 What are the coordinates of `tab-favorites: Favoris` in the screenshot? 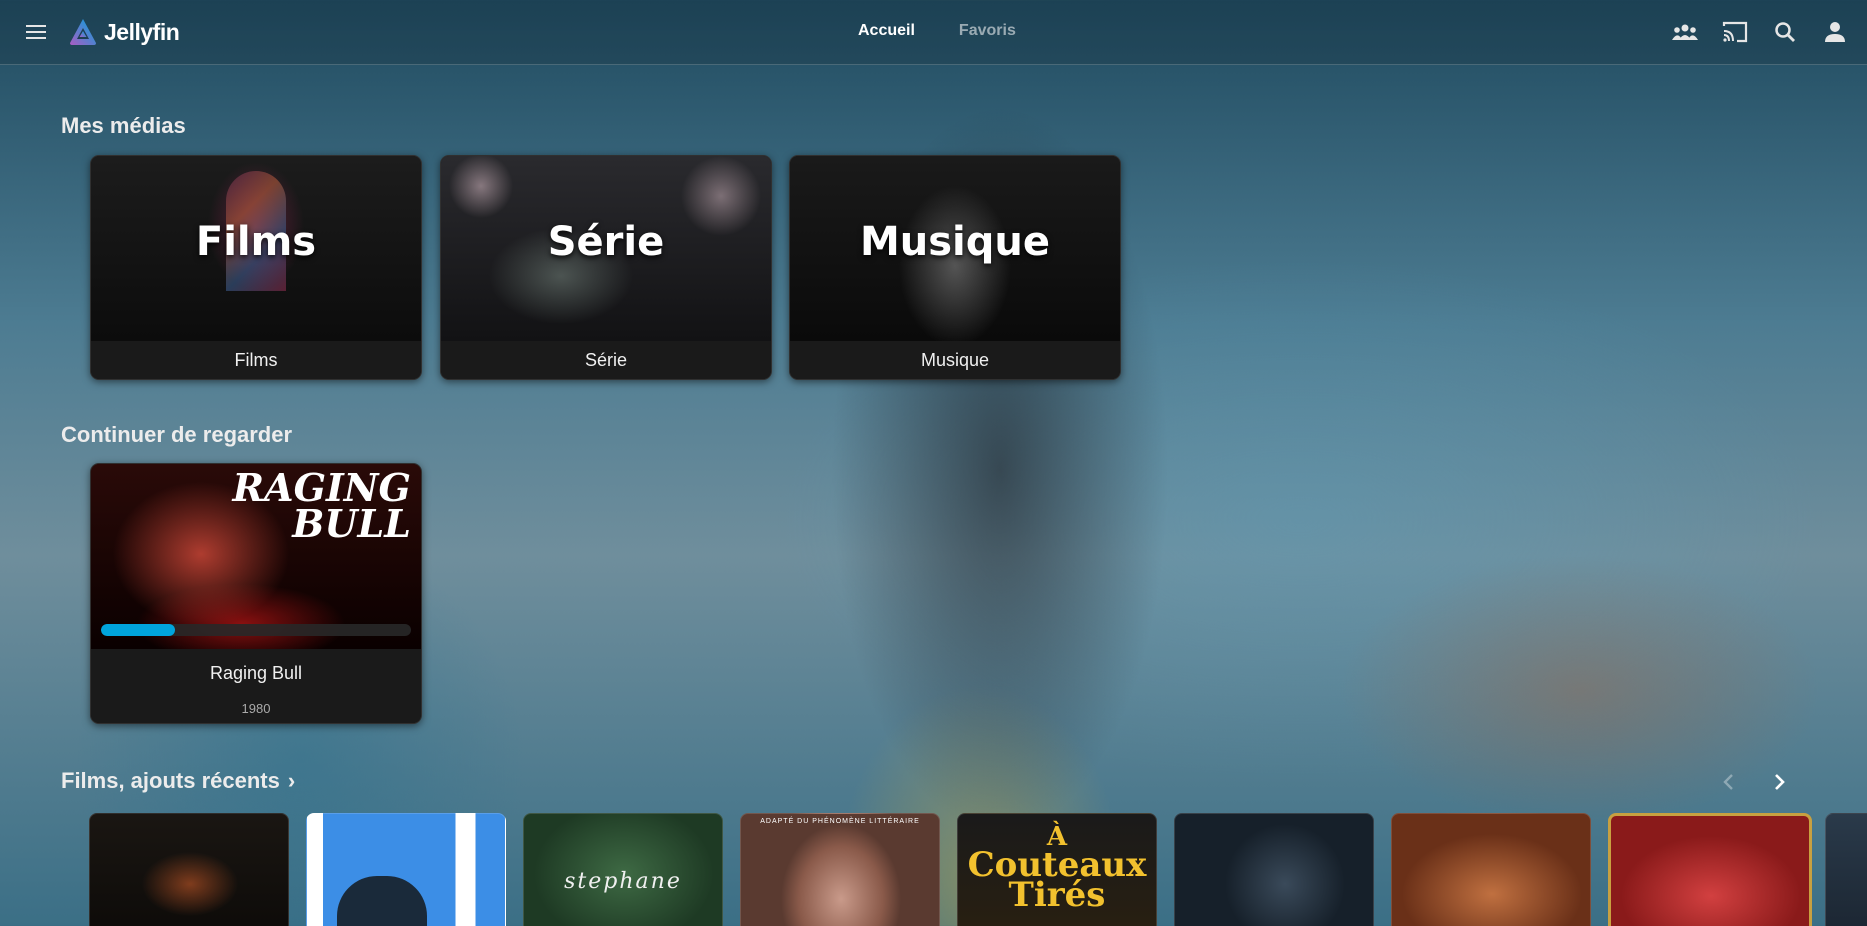 It's located at (987, 31).